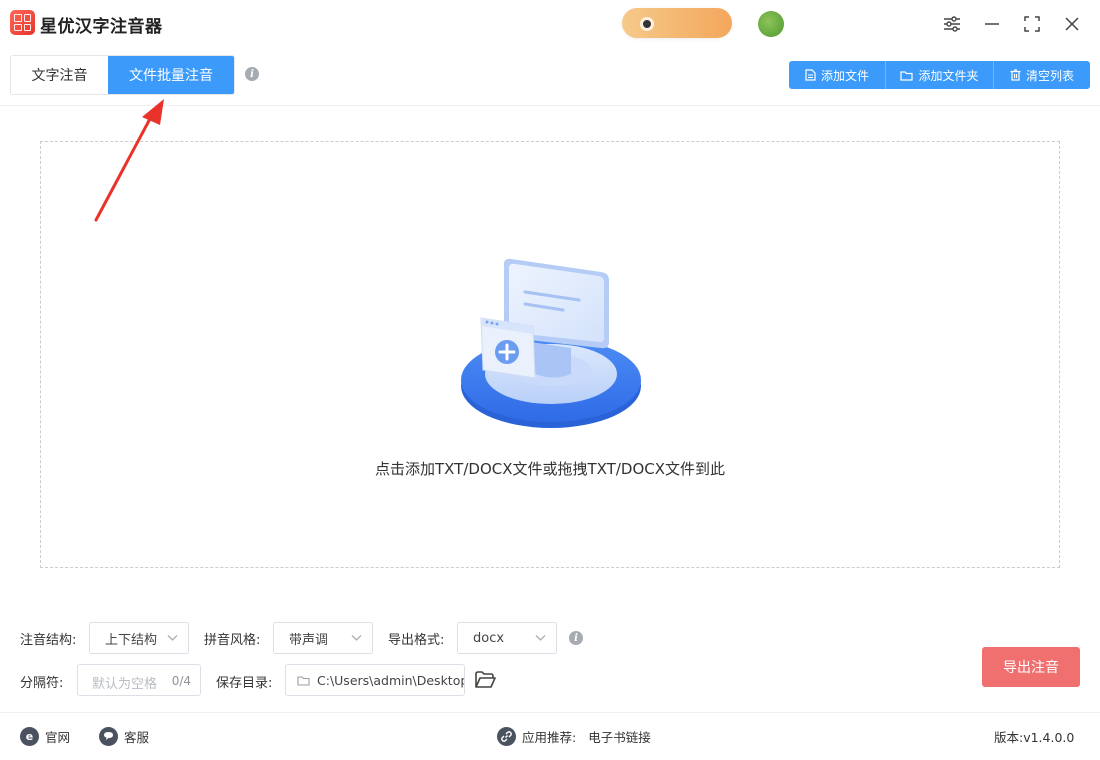 This screenshot has height=760, width=1100. Describe the element at coordinates (550, 24) in the screenshot. I see `title-bar: 星优汉字注音器` at that location.